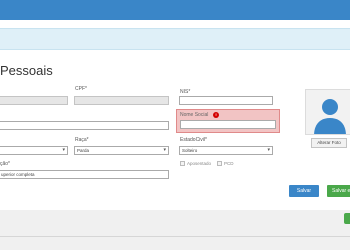  I want to click on raca-label: Raça*, so click(82, 140).